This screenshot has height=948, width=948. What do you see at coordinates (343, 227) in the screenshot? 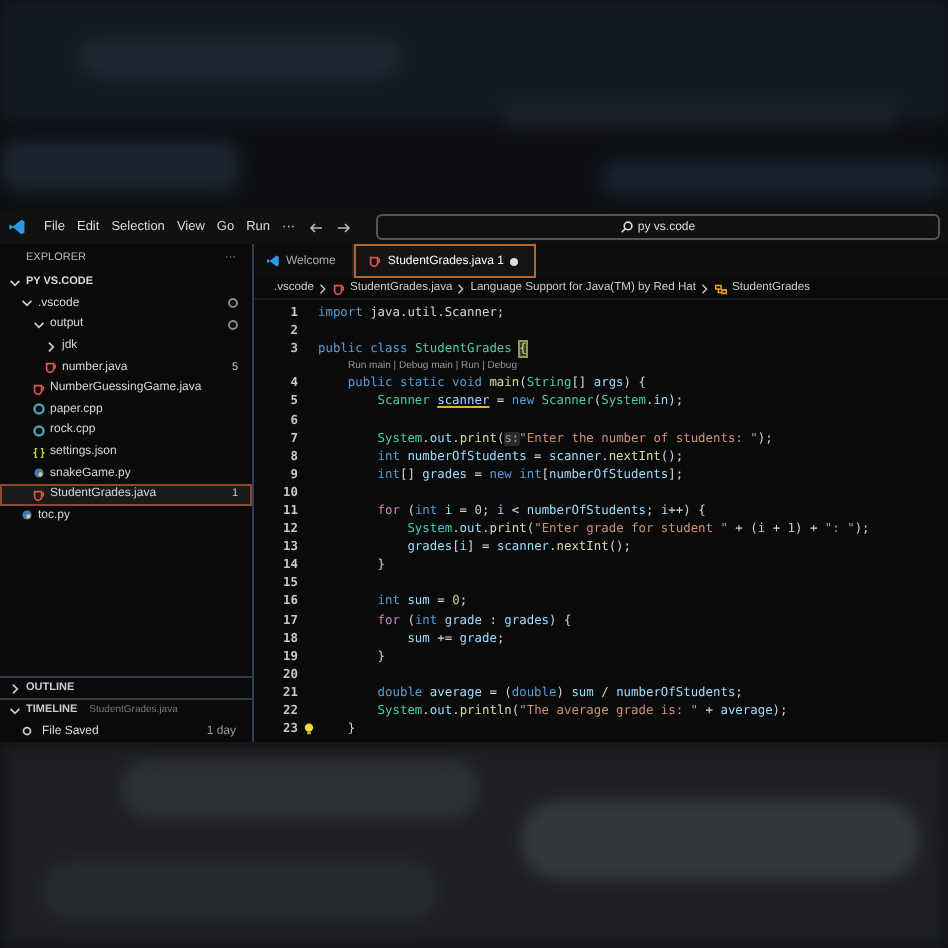
I see `forward-arrow-icon` at bounding box center [343, 227].